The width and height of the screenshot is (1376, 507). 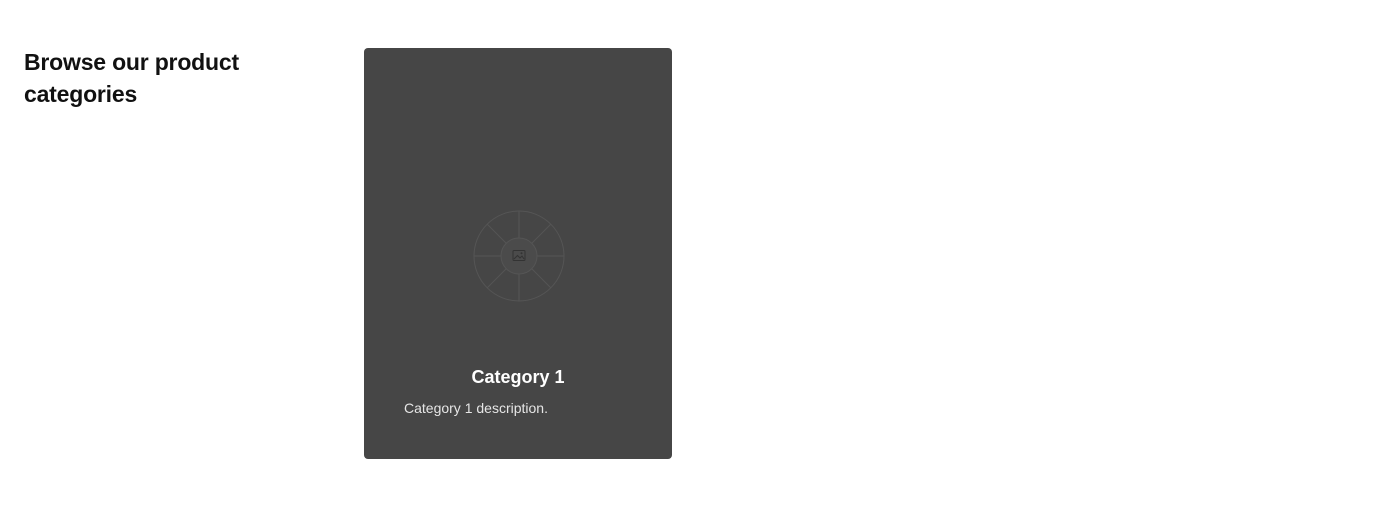 I want to click on category-title: Category 1, so click(x=518, y=377).